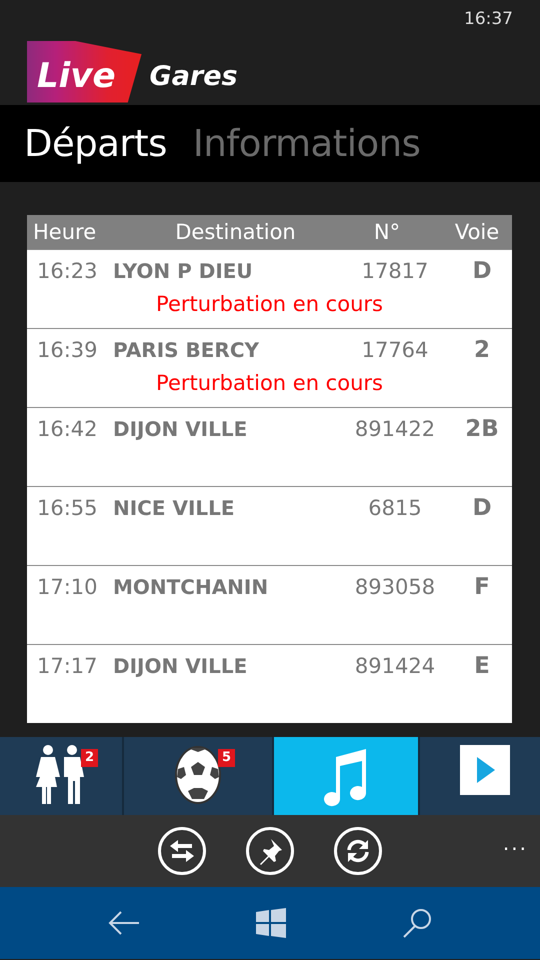 This screenshot has width=540, height=960. What do you see at coordinates (482, 587) in the screenshot?
I see `track: F` at bounding box center [482, 587].